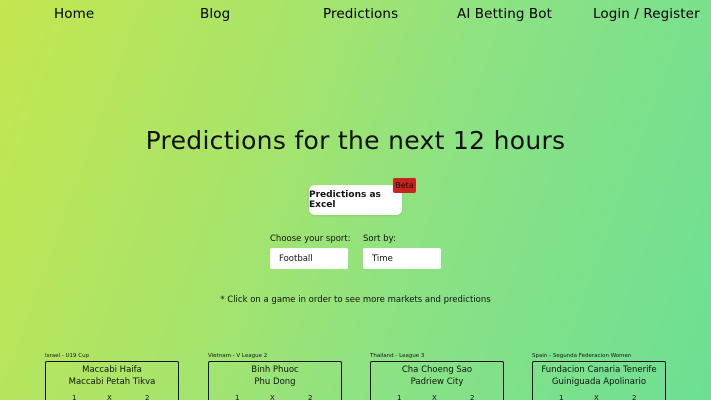  I want to click on away-team: Padriew City, so click(437, 382).